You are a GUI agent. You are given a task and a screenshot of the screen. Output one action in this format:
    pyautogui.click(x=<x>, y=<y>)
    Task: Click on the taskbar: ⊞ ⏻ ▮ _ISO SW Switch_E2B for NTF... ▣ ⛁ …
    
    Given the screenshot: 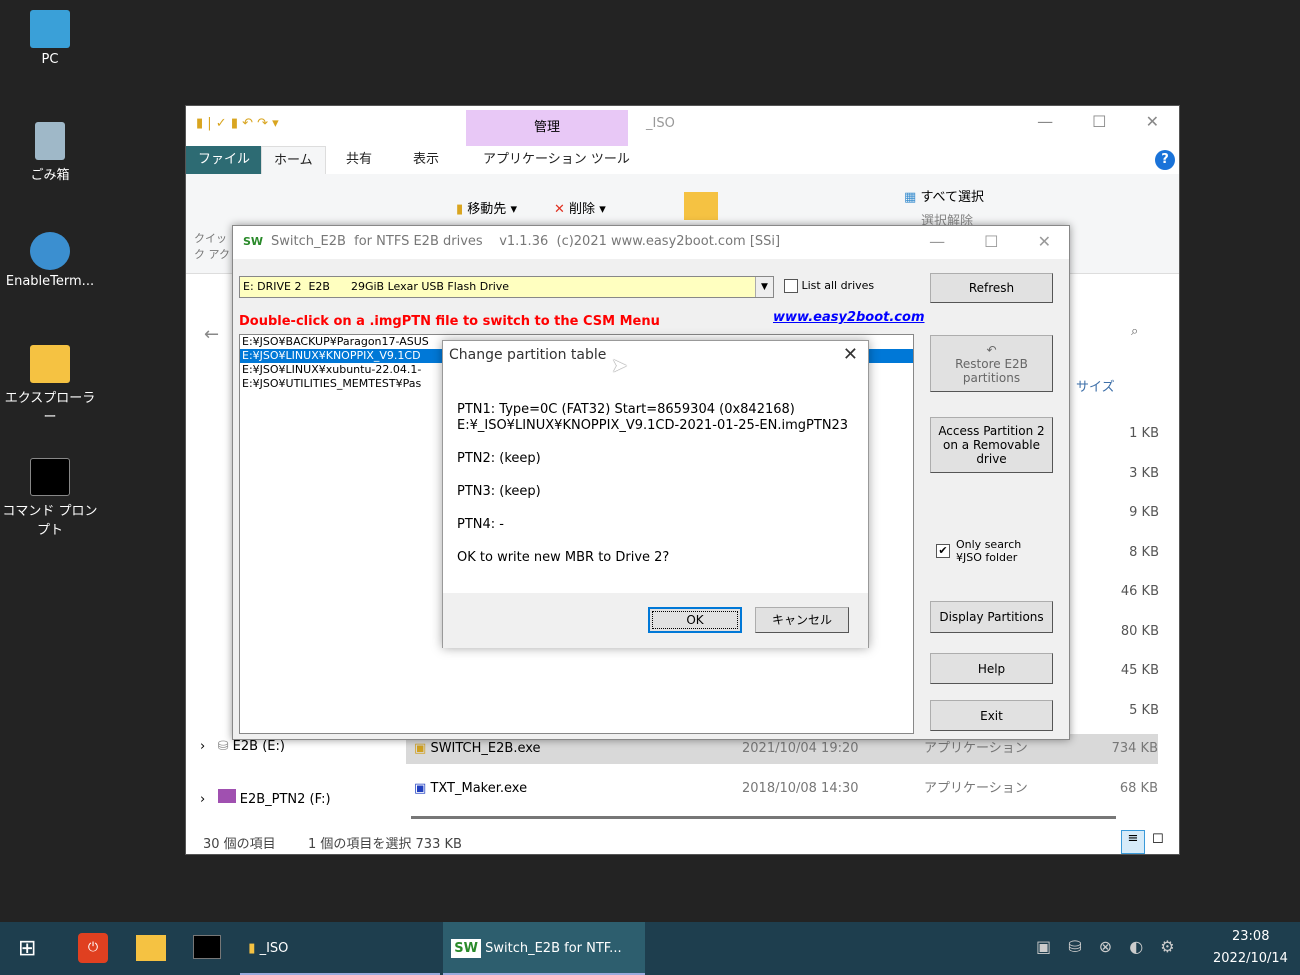 What is the action you would take?
    pyautogui.click(x=650, y=948)
    